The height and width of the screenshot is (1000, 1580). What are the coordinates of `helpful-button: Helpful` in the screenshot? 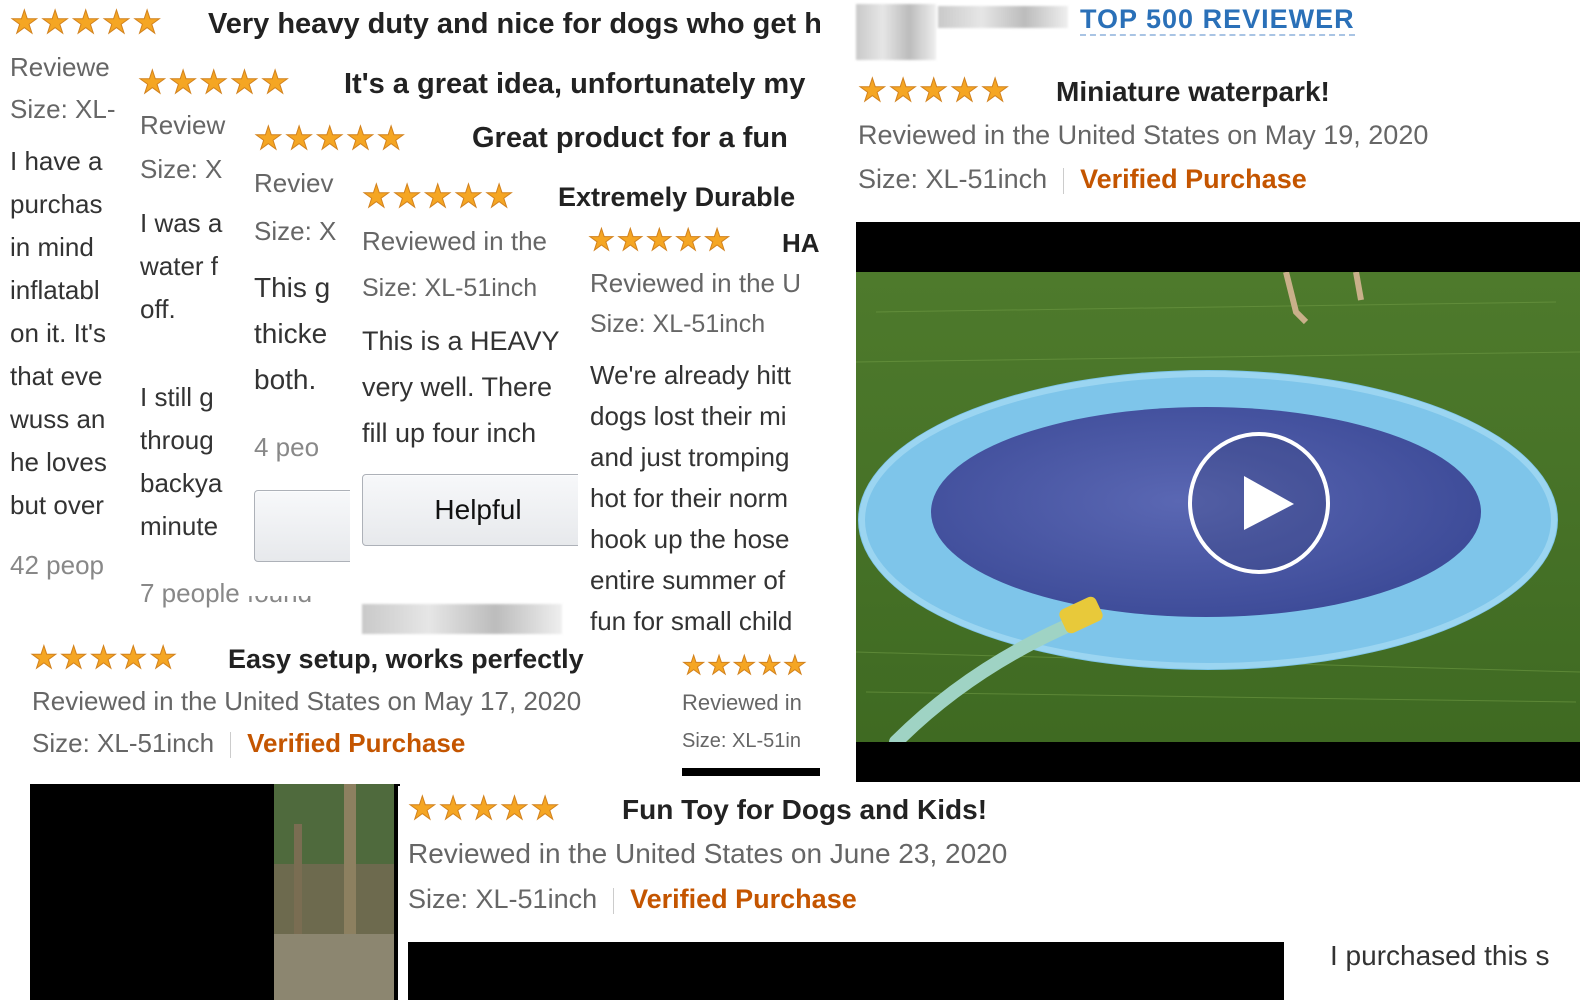 It's located at (478, 510).